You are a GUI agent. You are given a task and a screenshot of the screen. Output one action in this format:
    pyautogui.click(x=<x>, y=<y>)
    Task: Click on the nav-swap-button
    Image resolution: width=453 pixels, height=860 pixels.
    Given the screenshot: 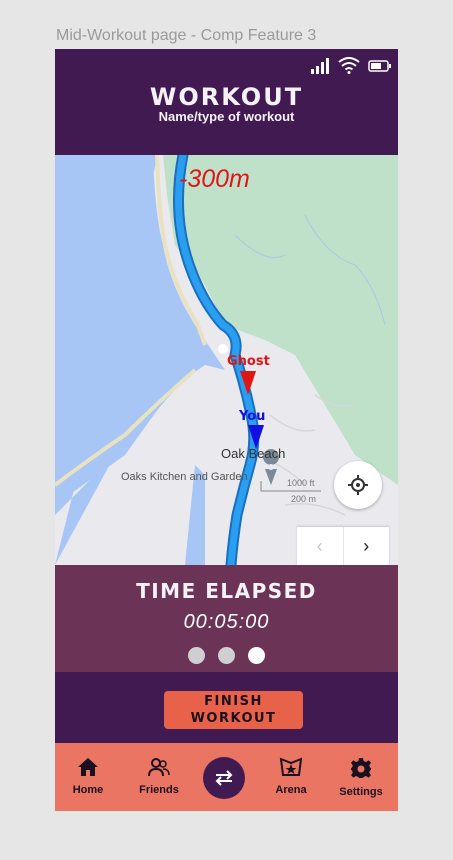 What is the action you would take?
    pyautogui.click(x=224, y=778)
    